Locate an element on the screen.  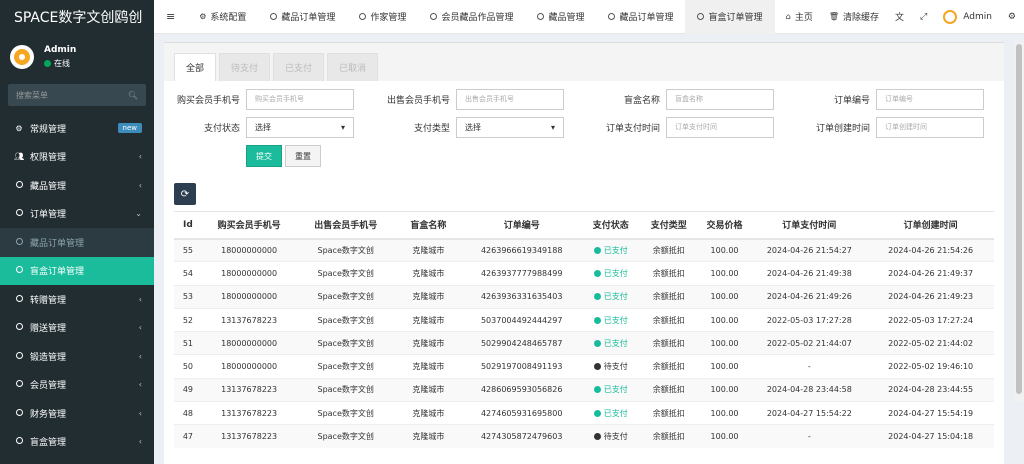
sidebar-item-transfer: 转赠管理 ‹ is located at coordinates (77, 299).